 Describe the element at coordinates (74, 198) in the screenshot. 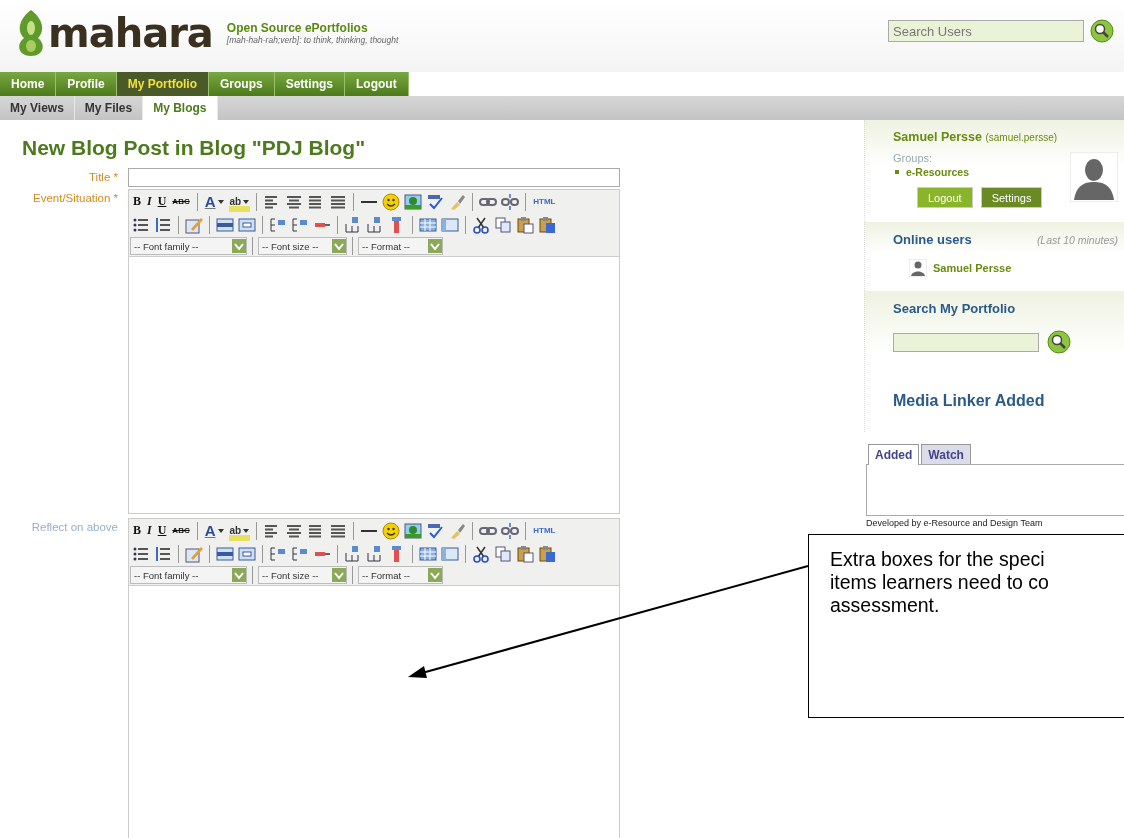

I see `field-label: Event/Situation *` at that location.